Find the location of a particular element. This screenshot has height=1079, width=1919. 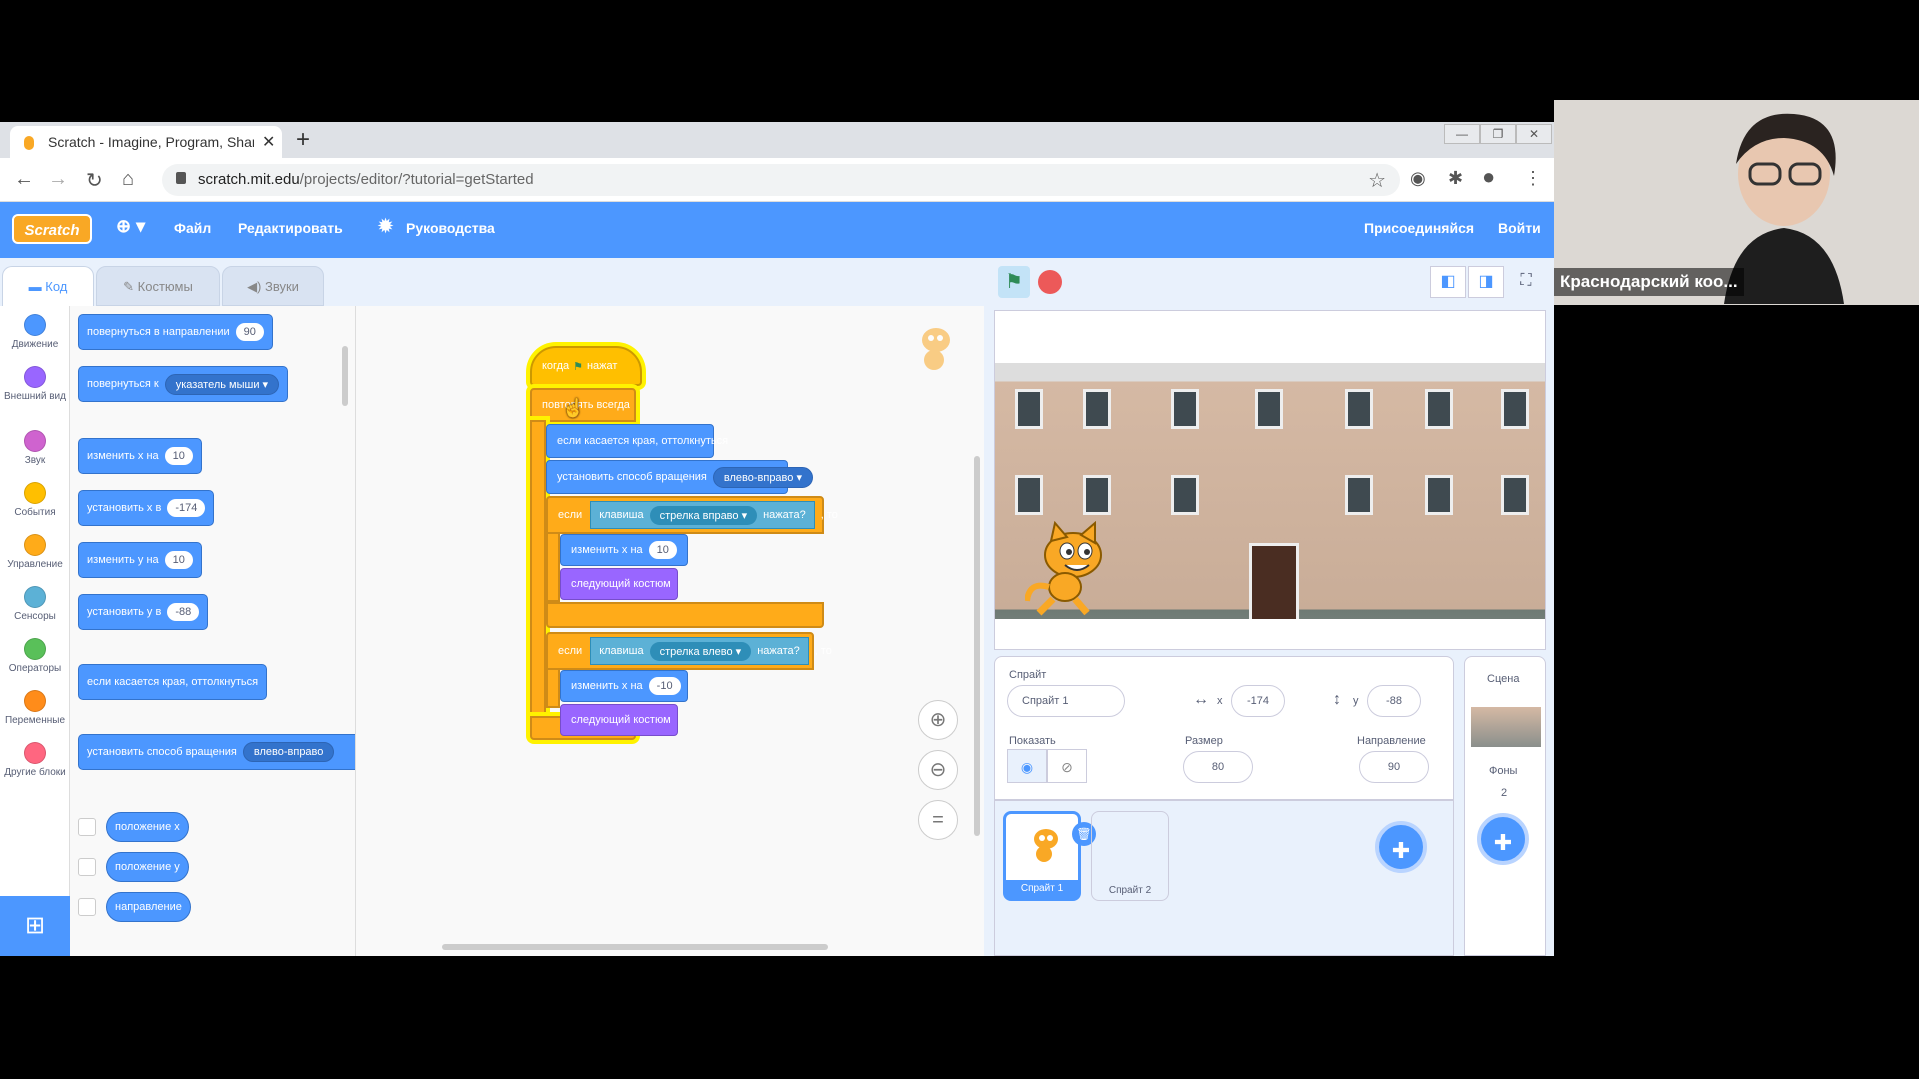

stop-button is located at coordinates (1050, 282).